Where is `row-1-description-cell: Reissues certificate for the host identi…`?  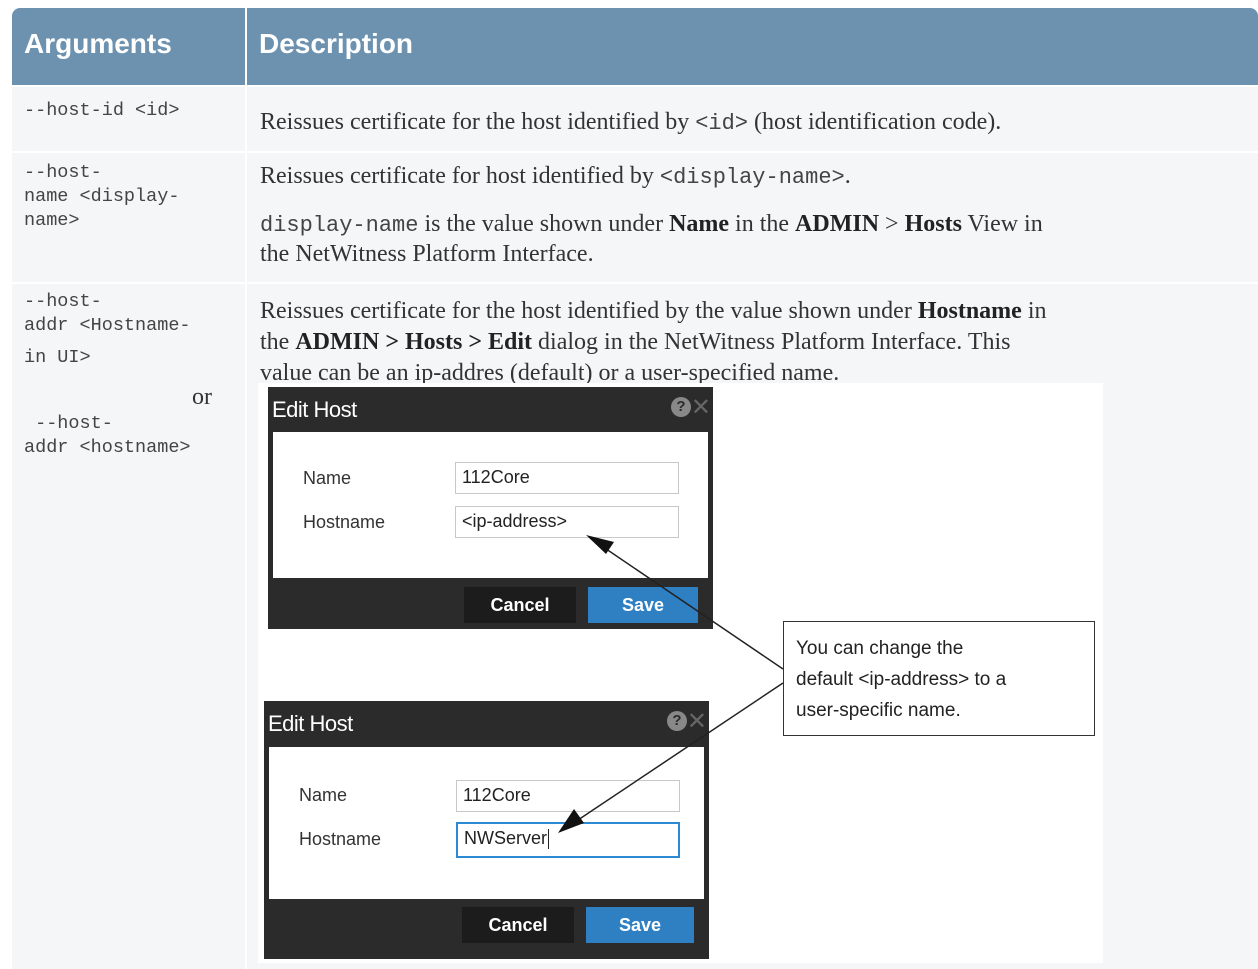 row-1-description-cell: Reissues certificate for the host identi… is located at coordinates (752, 119).